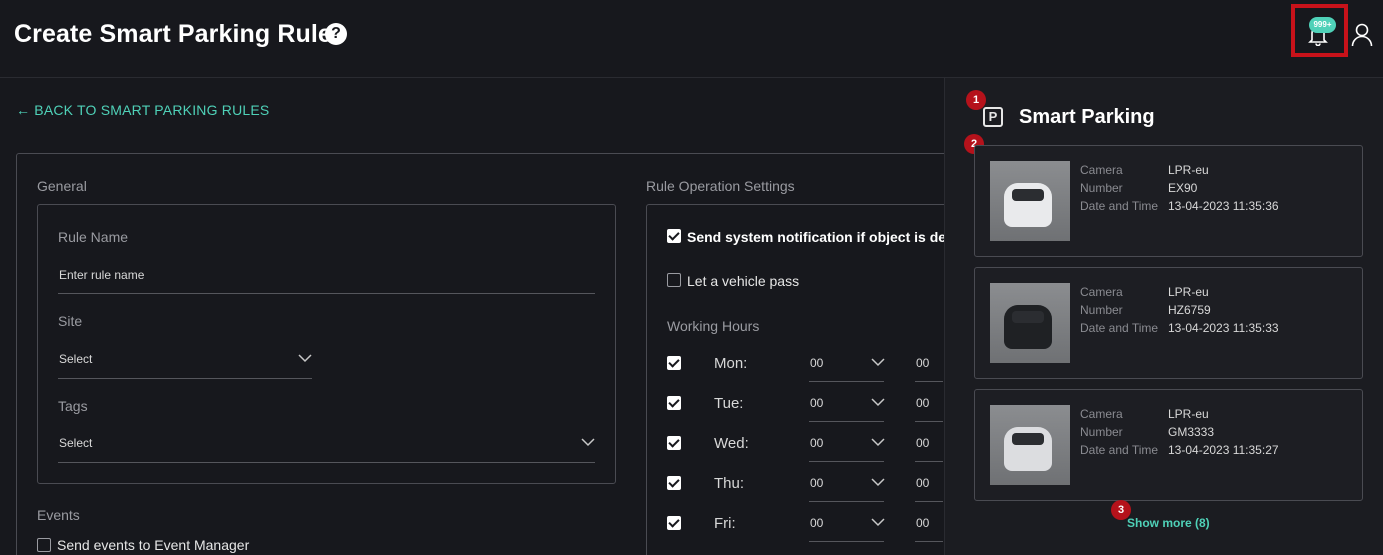 The height and width of the screenshot is (555, 1383). Describe the element at coordinates (922, 483) in the screenshot. I see `hour-to-thu: 00` at that location.